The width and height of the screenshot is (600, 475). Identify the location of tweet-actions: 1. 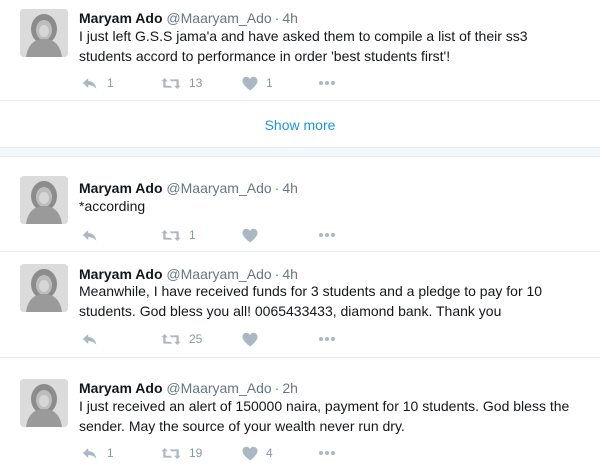
(309, 235).